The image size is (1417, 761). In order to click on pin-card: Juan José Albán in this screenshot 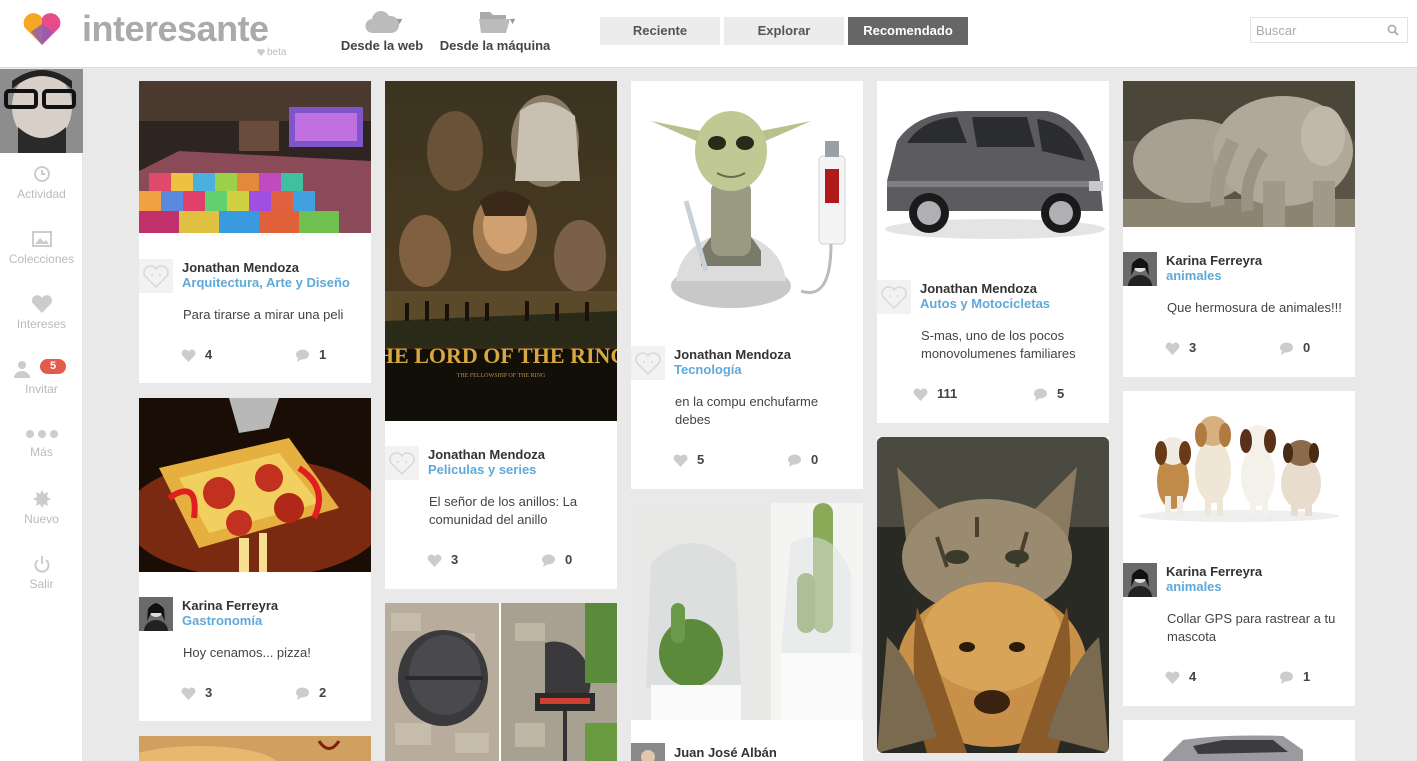, I will do `click(747, 632)`.